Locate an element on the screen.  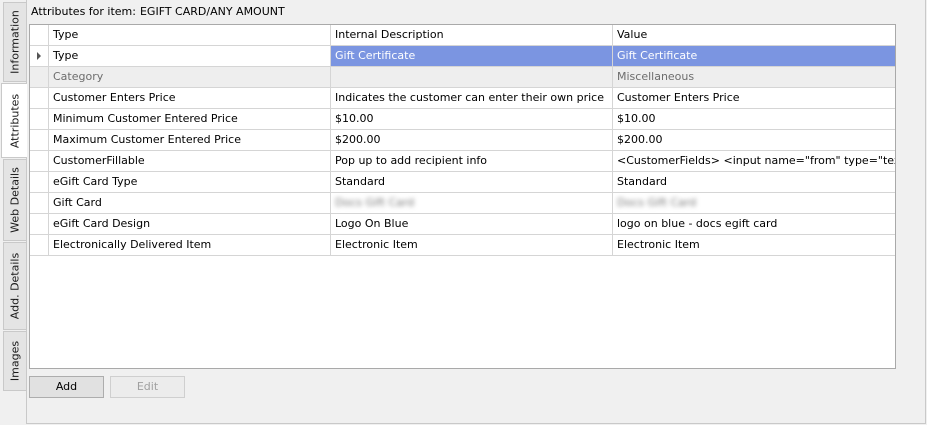
tab-add-details: Add. Details is located at coordinates (14, 286).